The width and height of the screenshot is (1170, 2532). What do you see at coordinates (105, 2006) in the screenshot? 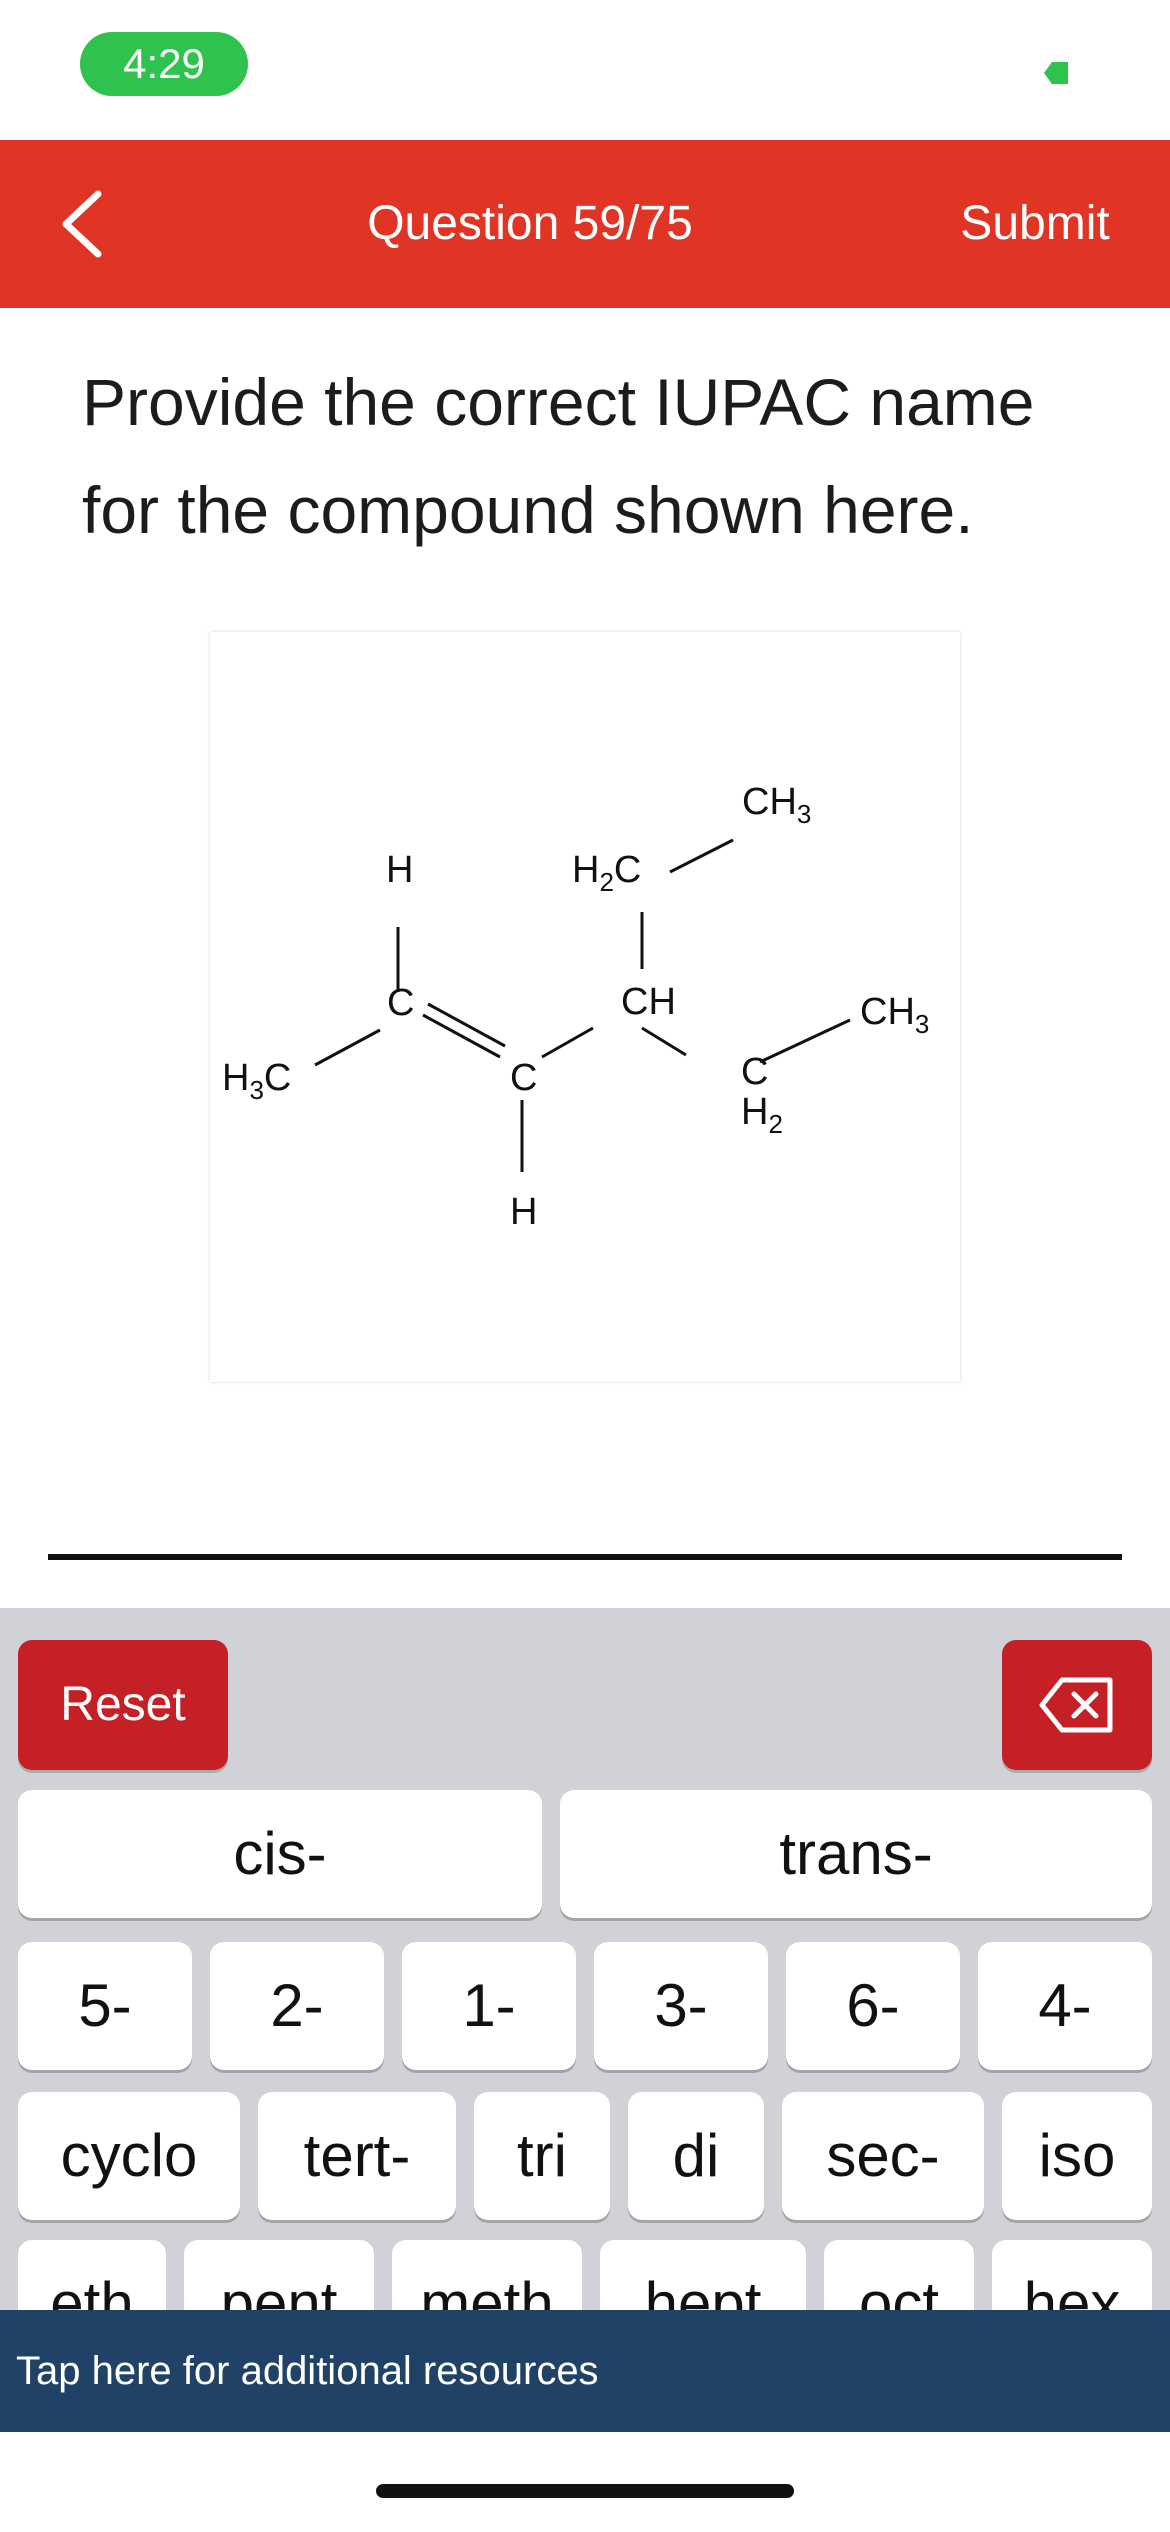
I see `key-5: 5-` at bounding box center [105, 2006].